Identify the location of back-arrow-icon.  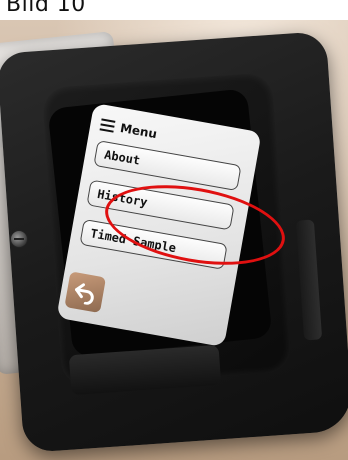
(84, 294).